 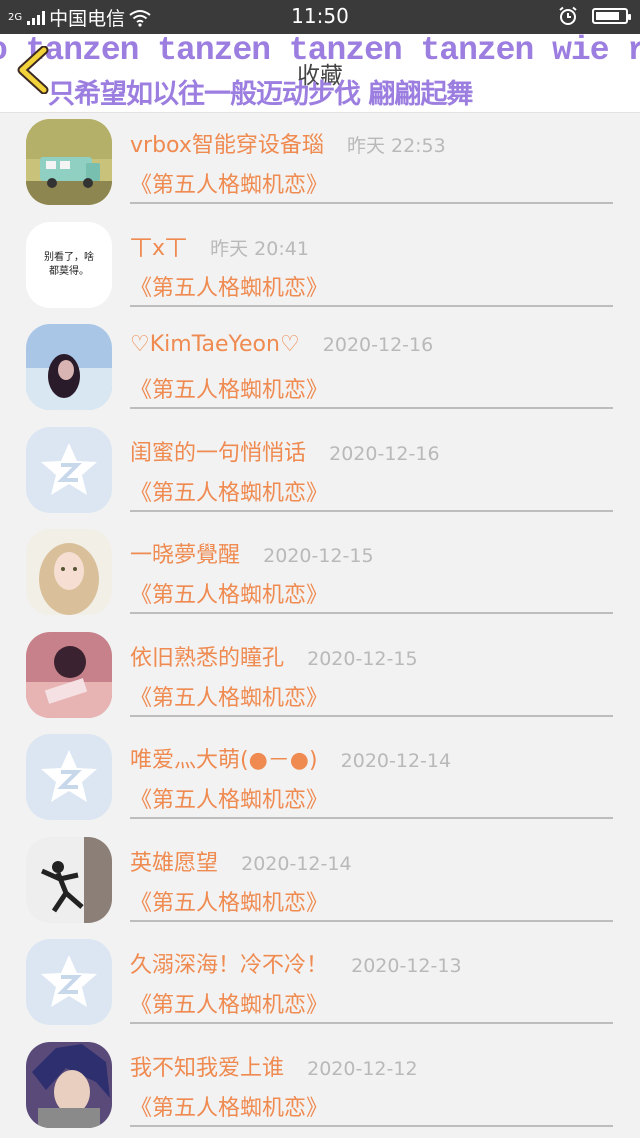 What do you see at coordinates (224, 760) in the screenshot?
I see `user-name: 唯爱灬大萌(●－●)` at bounding box center [224, 760].